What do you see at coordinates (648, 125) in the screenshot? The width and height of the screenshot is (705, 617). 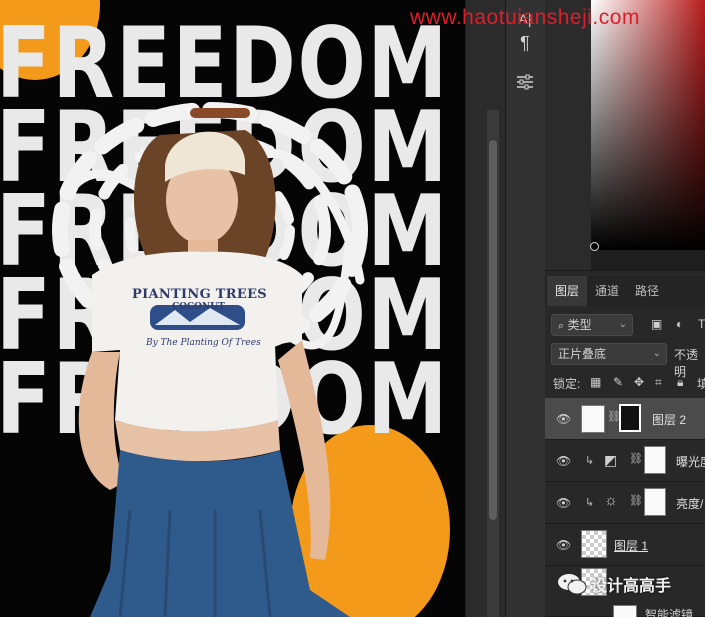 I see `color-saturation-field` at bounding box center [648, 125].